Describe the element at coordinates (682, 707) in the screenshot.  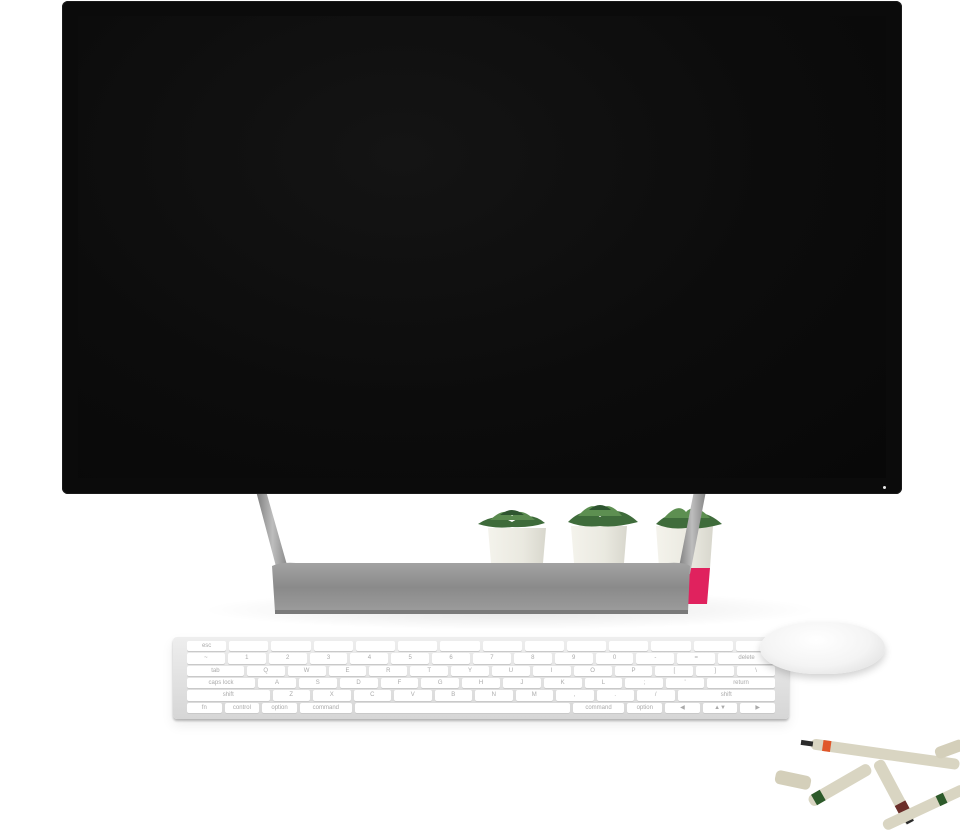
I see `key: ◀` at that location.